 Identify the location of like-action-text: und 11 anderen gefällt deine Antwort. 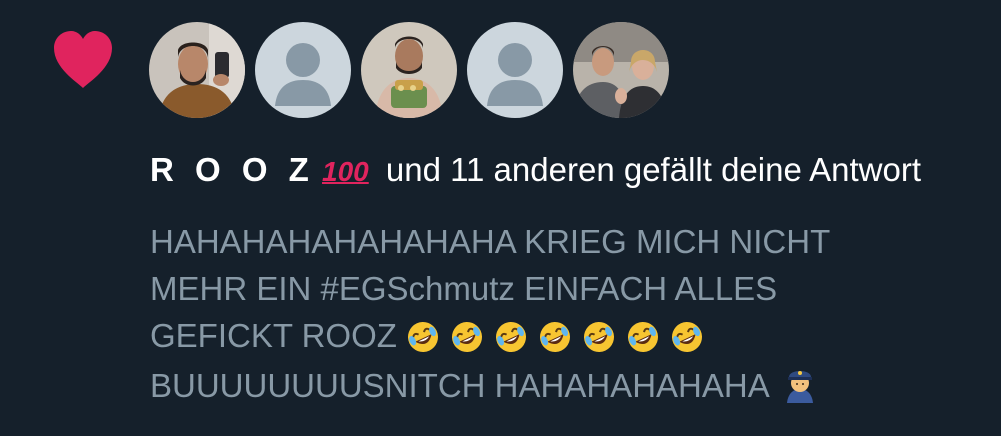
(653, 169).